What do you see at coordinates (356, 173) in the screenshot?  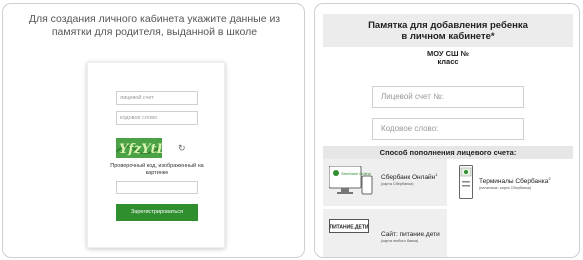 I see `svg-text: Sberbank Online` at bounding box center [356, 173].